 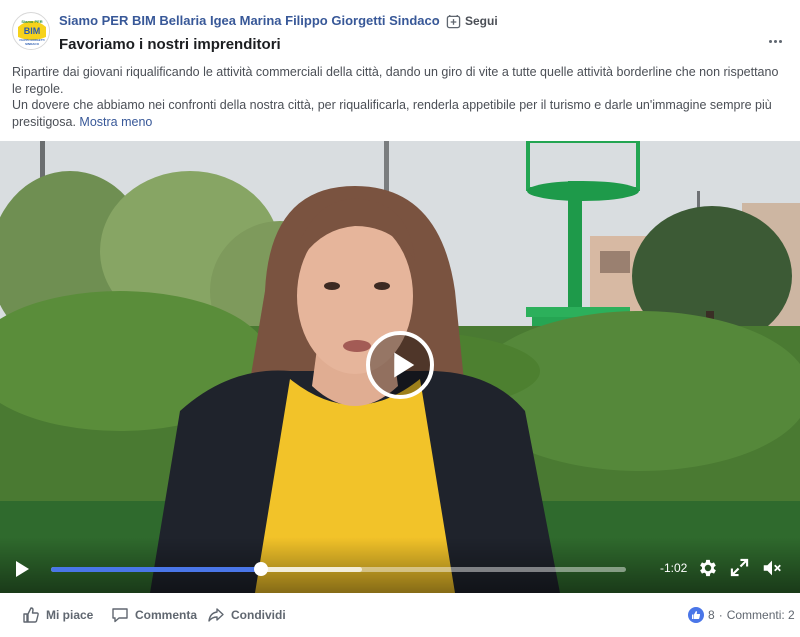 What do you see at coordinates (32, 44) in the screenshot?
I see `avatar-line2-text: SINDACO` at bounding box center [32, 44].